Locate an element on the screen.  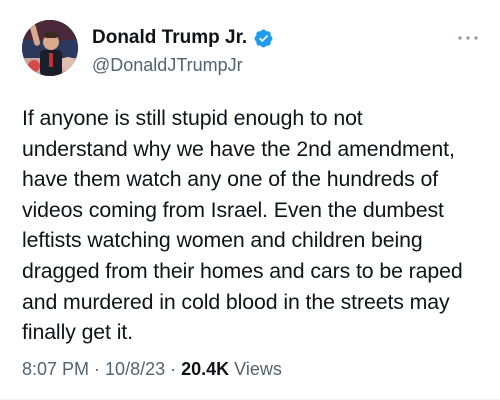
avatar-image is located at coordinates (50, 48).